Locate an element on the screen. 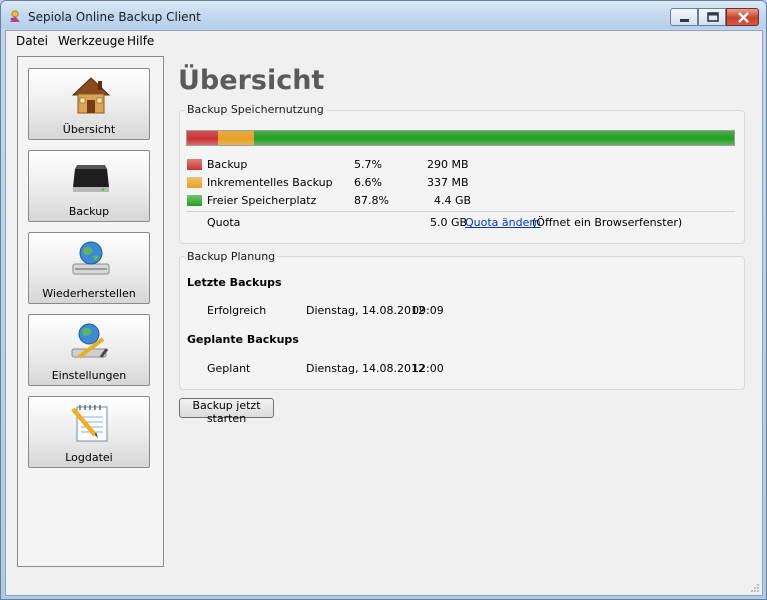 The width and height of the screenshot is (767, 600). usage-row-percent: 87.8% is located at coordinates (371, 200).